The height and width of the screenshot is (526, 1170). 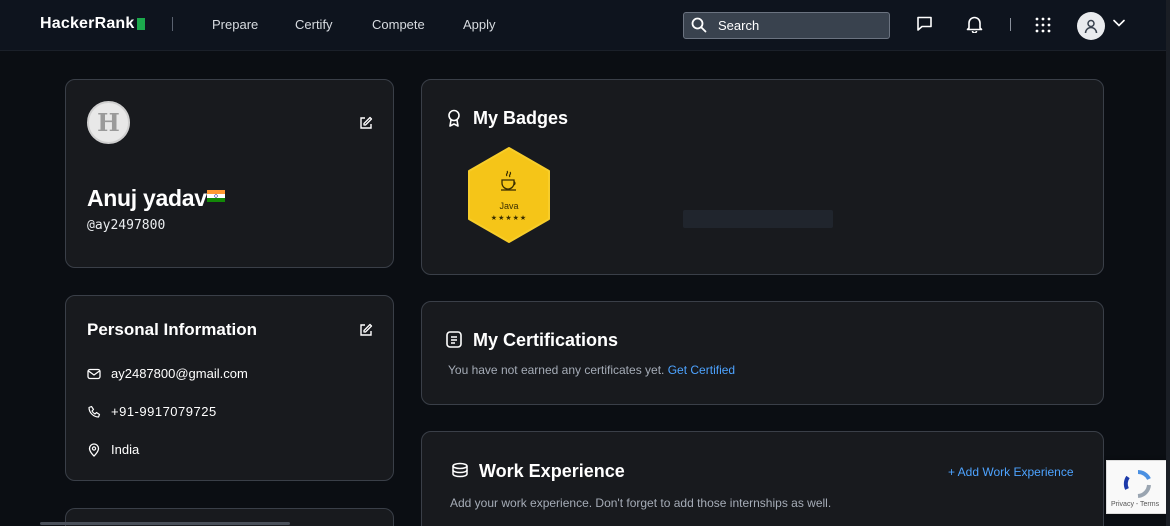 I want to click on user-icon, so click(x=1091, y=26).